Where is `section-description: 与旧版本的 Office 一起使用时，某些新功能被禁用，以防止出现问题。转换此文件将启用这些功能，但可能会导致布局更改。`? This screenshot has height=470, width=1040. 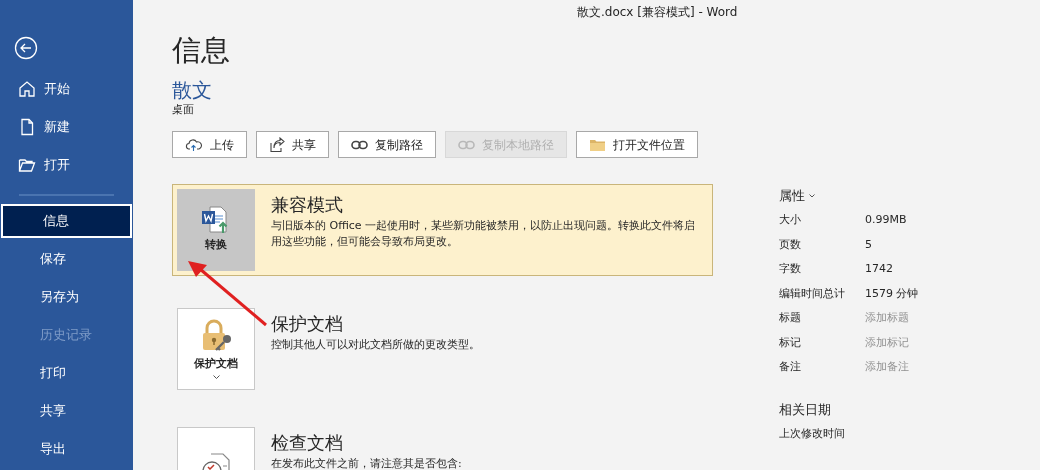
section-description: 与旧版本的 Office 一起使用时，某些新功能被禁用，以防止出现问题。转换此文件将启用这些功能，但可能会导致布局更改。 is located at coordinates (484, 234).